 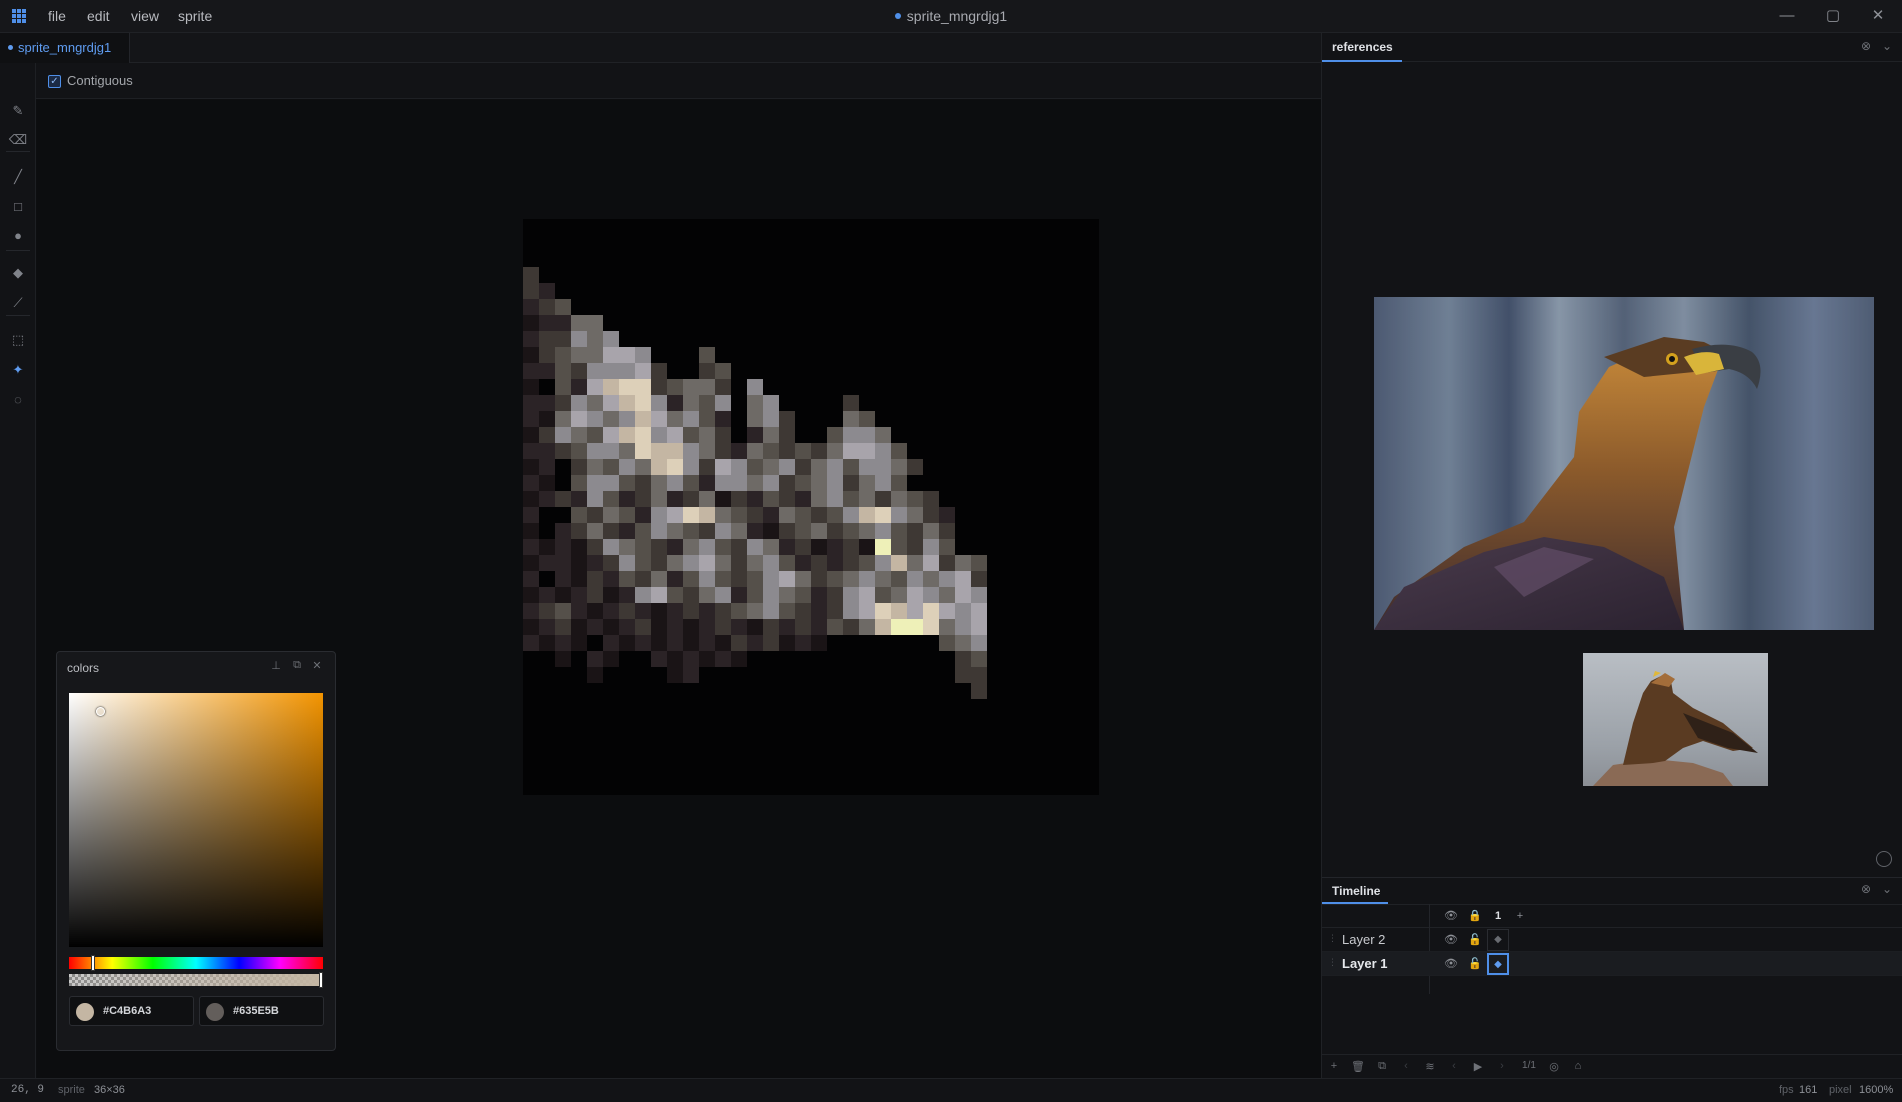 I want to click on close-icon: ✕, so click(x=317, y=666).